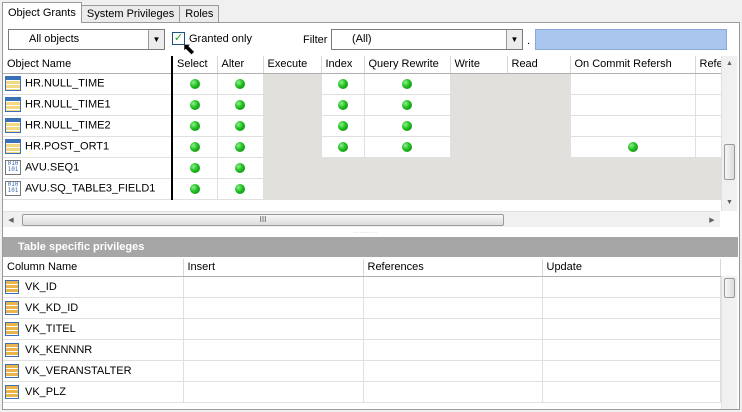 The height and width of the screenshot is (412, 742). Describe the element at coordinates (273, 268) in the screenshot. I see `column-header-insert: Insert` at that location.